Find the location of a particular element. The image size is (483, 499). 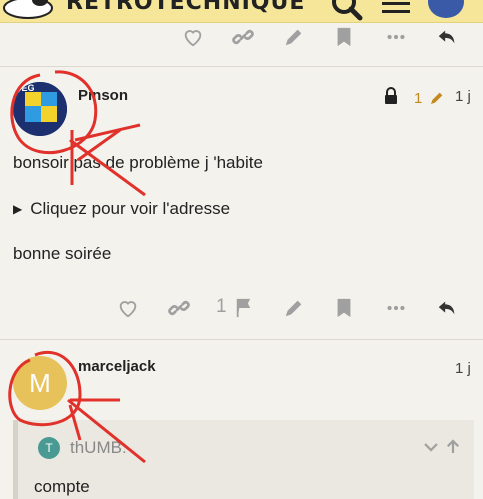

user-avatar is located at coordinates (446, 9).